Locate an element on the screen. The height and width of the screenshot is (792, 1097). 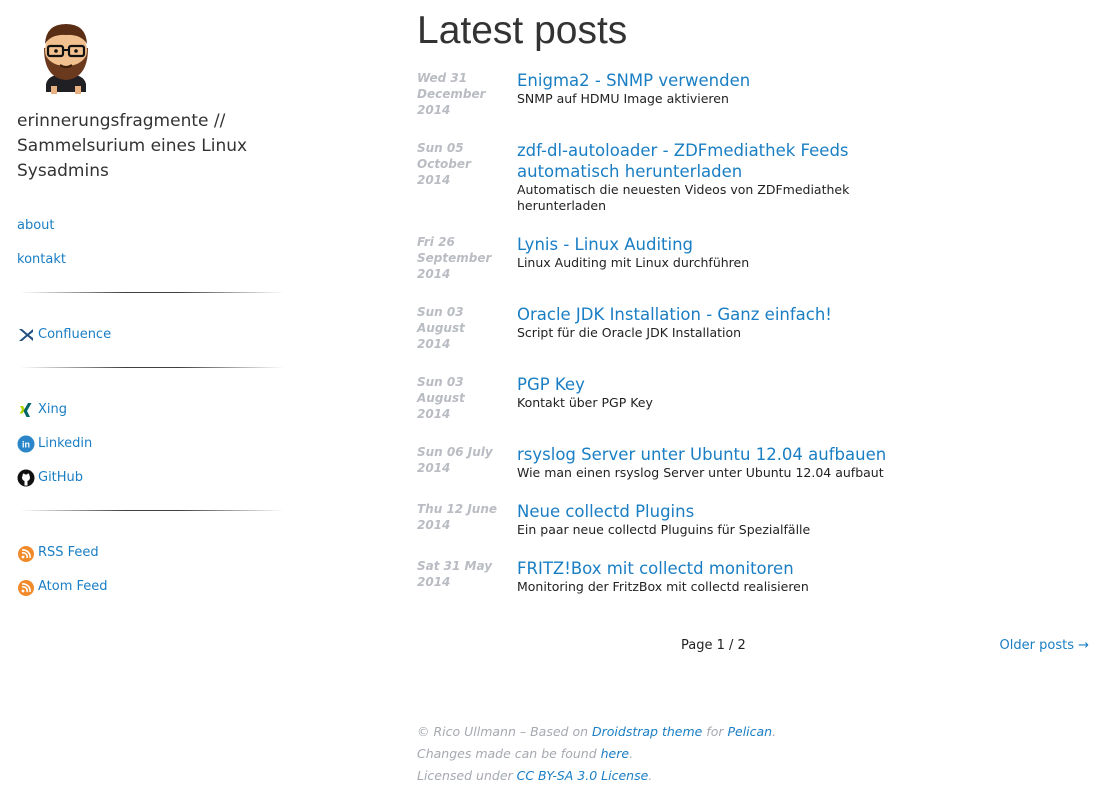
link-github: GitHub is located at coordinates (50, 478).